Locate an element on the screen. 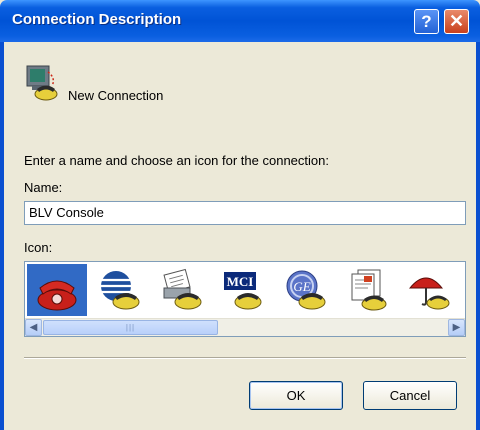 Image resolution: width=480 pixels, height=430 pixels. close-button: ✕ is located at coordinates (456, 21).